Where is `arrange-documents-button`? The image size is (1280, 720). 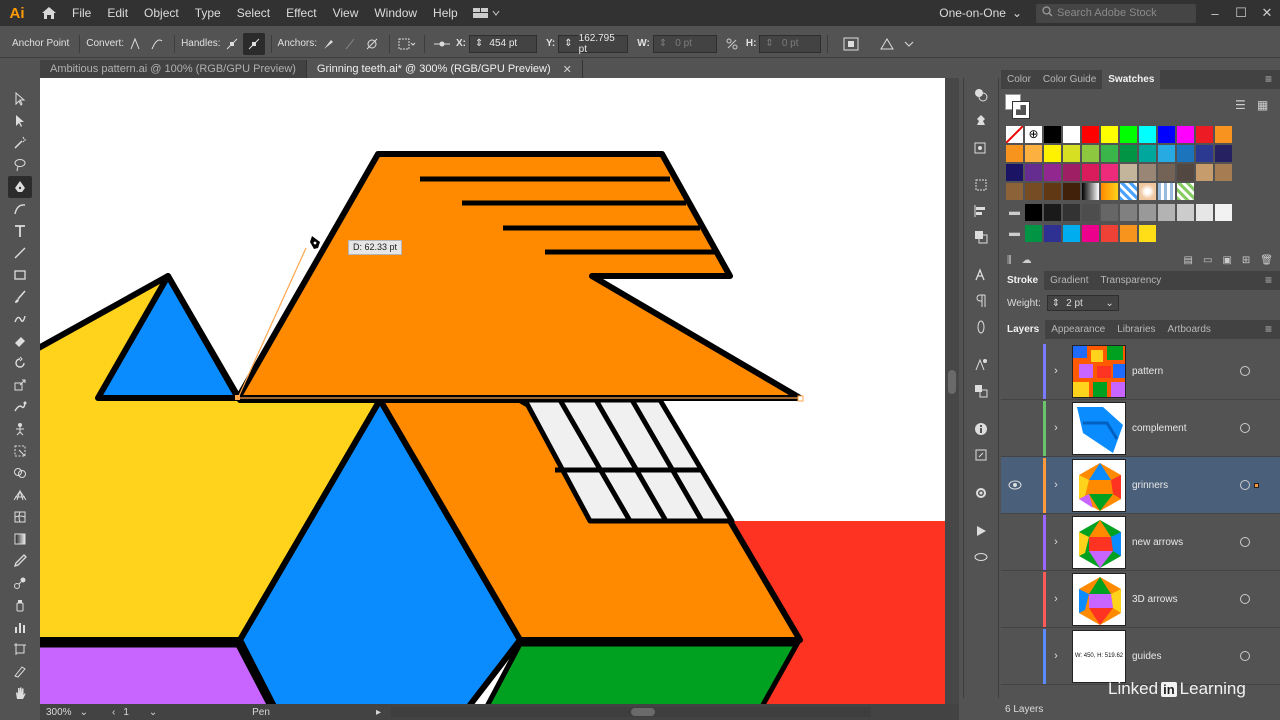
arrange-documents-button is located at coordinates (486, 13).